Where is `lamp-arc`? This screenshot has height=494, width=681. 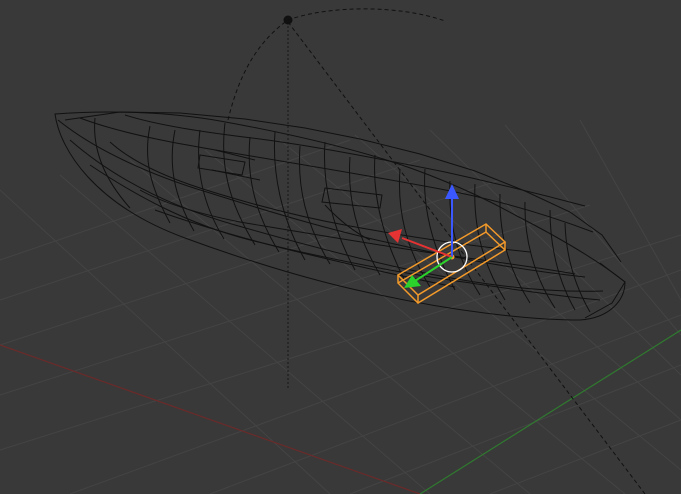 lamp-arc is located at coordinates (336, 64).